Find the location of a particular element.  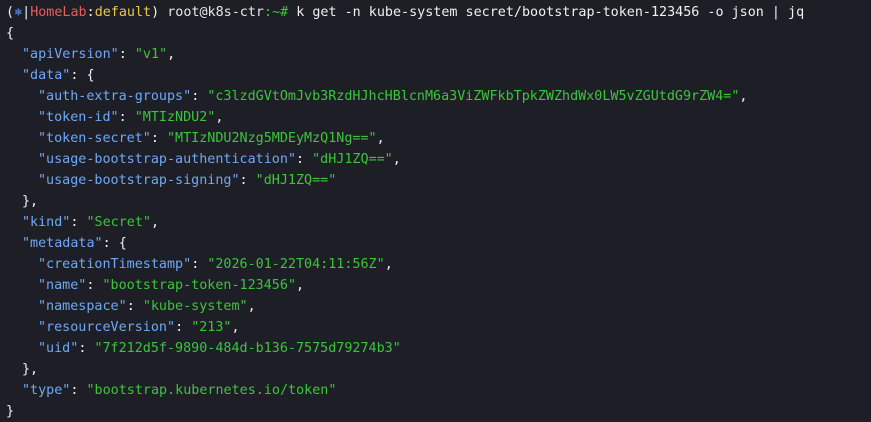

json-metadata-entry: "name": "bootstrap-token-123456", is located at coordinates (171, 285).